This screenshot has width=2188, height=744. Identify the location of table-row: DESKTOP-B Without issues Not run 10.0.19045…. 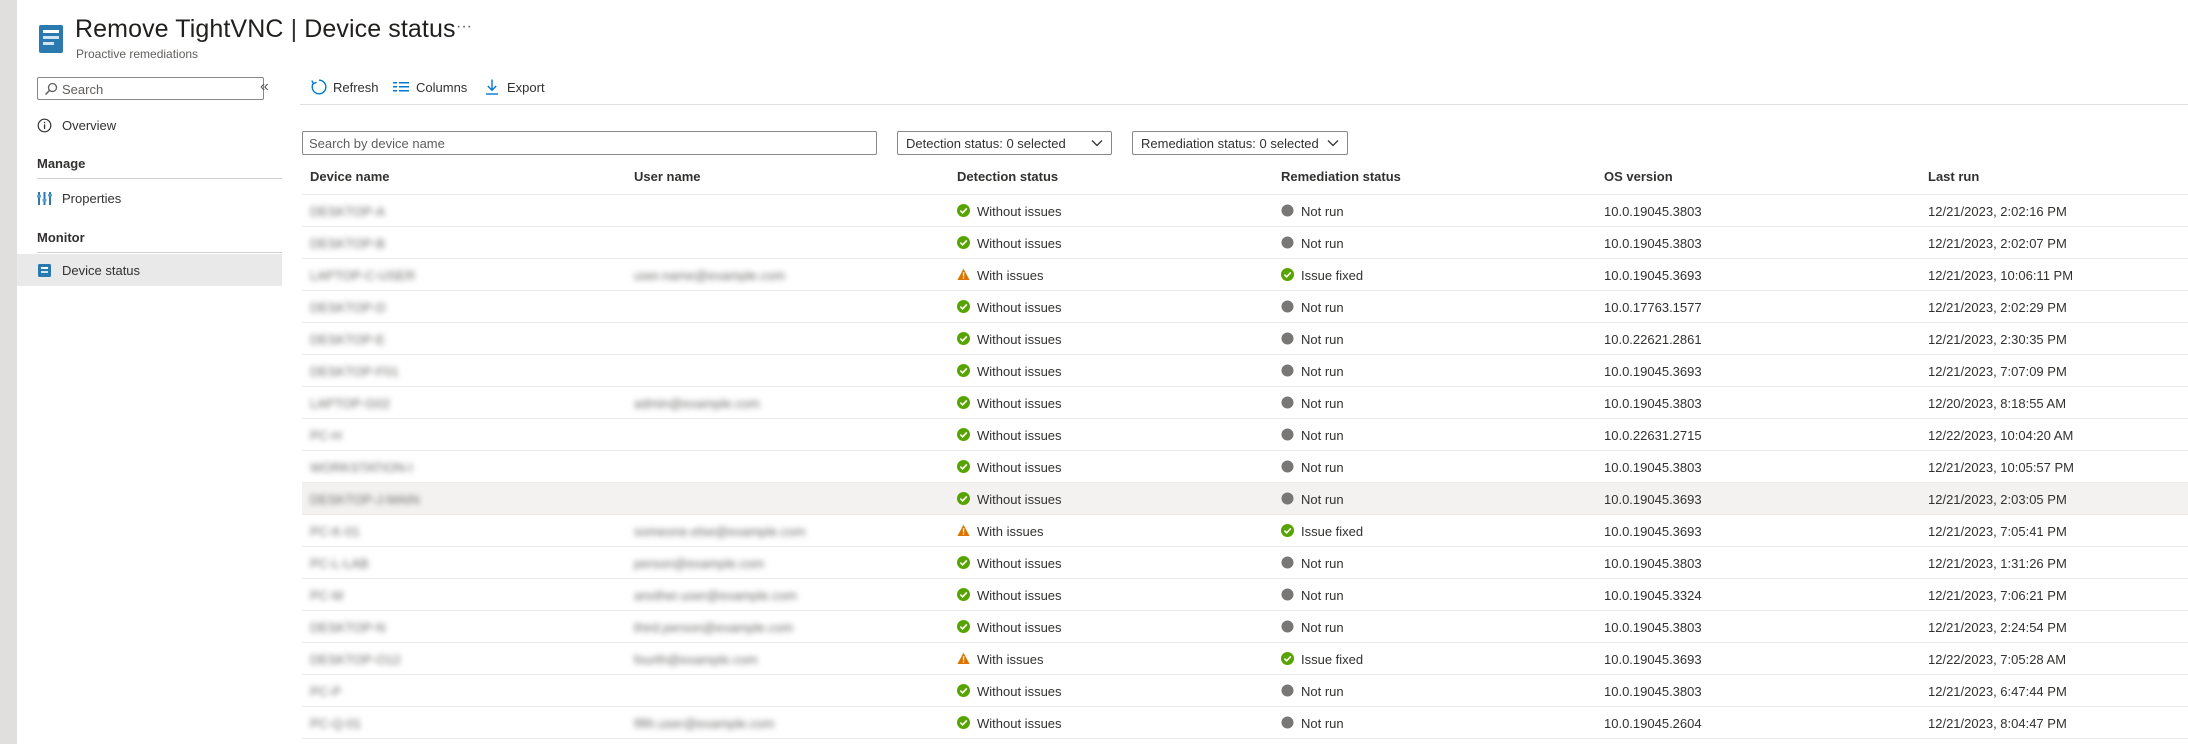
(1245, 243).